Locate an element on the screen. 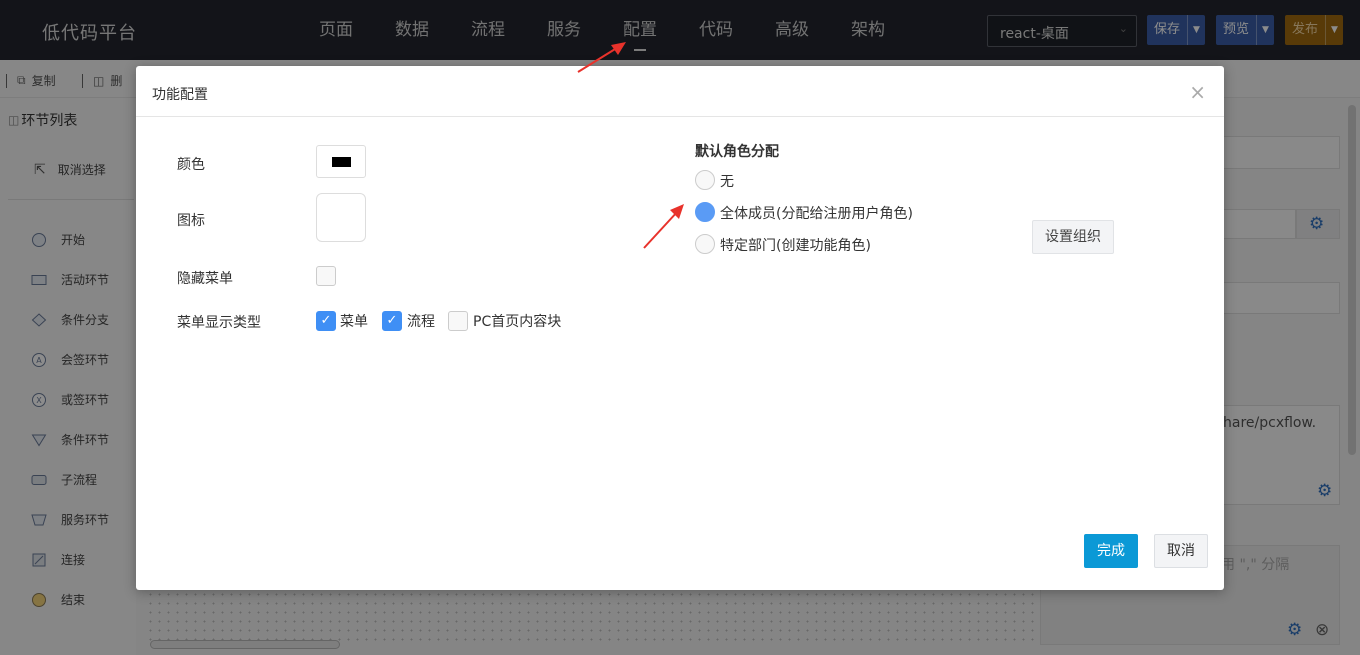 The image size is (1360, 655). dialog-title: 功能配置 is located at coordinates (180, 95).